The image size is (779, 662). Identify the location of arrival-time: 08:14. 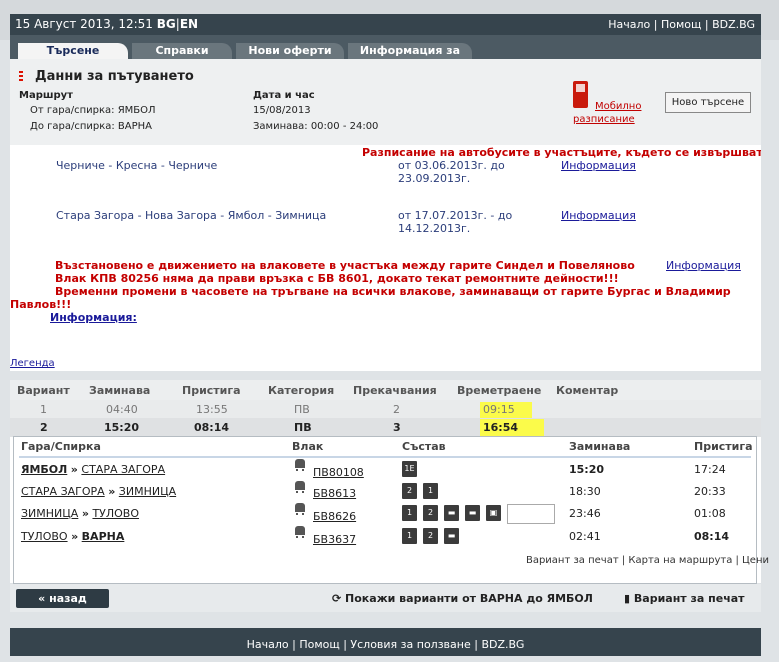
(212, 427).